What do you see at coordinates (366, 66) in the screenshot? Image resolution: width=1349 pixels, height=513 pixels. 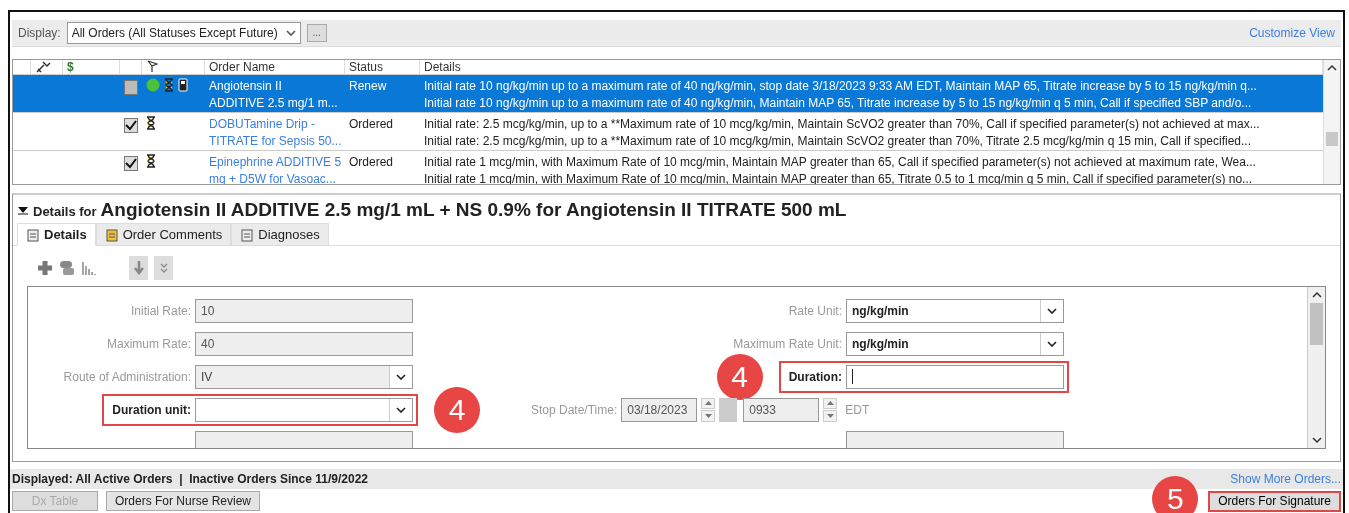 I see `column-header: Status` at bounding box center [366, 66].